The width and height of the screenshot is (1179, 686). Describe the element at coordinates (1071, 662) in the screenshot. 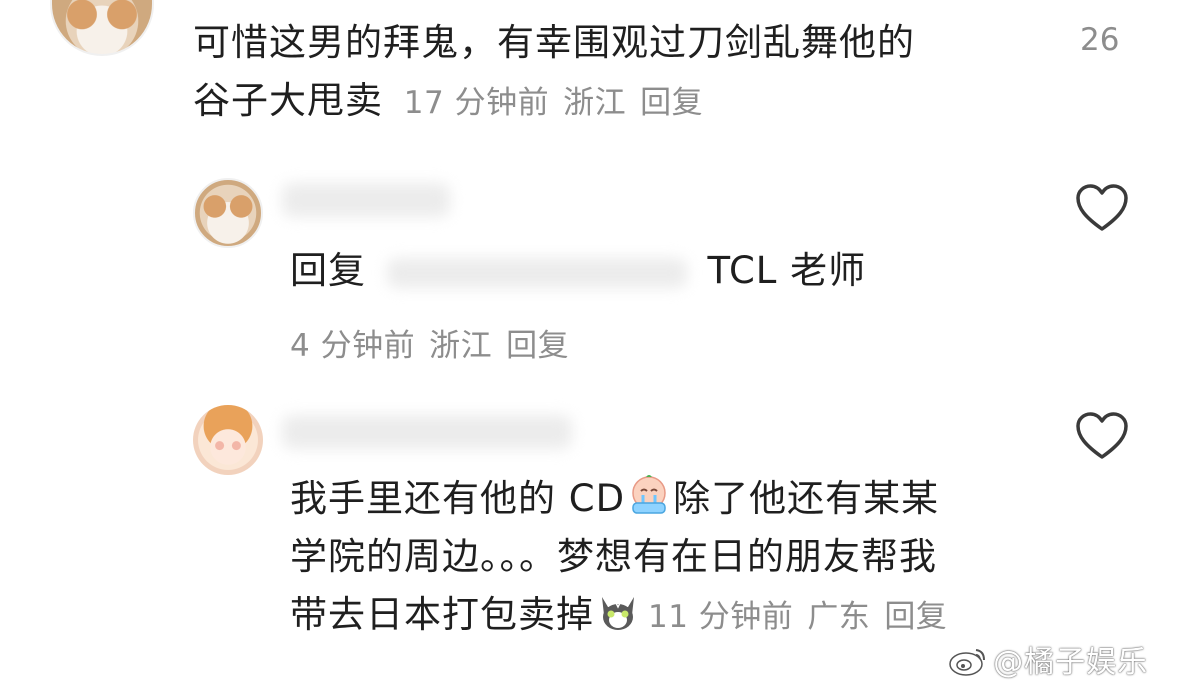

I see `watermark-text: @橘子娱乐` at that location.